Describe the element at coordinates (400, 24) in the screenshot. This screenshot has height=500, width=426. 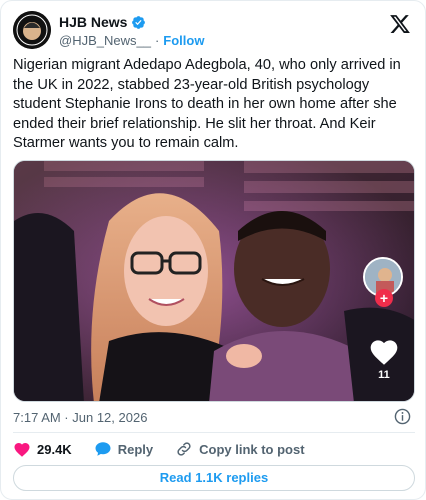
I see `x-logo-icon` at that location.